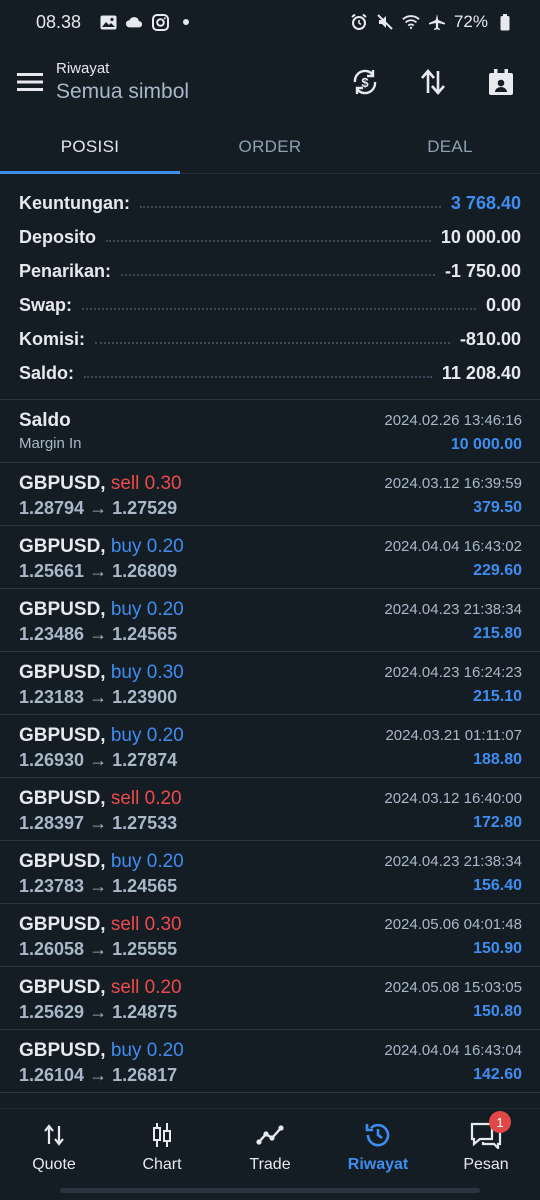 This screenshot has height=1200, width=540. What do you see at coordinates (450, 146) in the screenshot?
I see `tab-deal: DEAL` at bounding box center [450, 146].